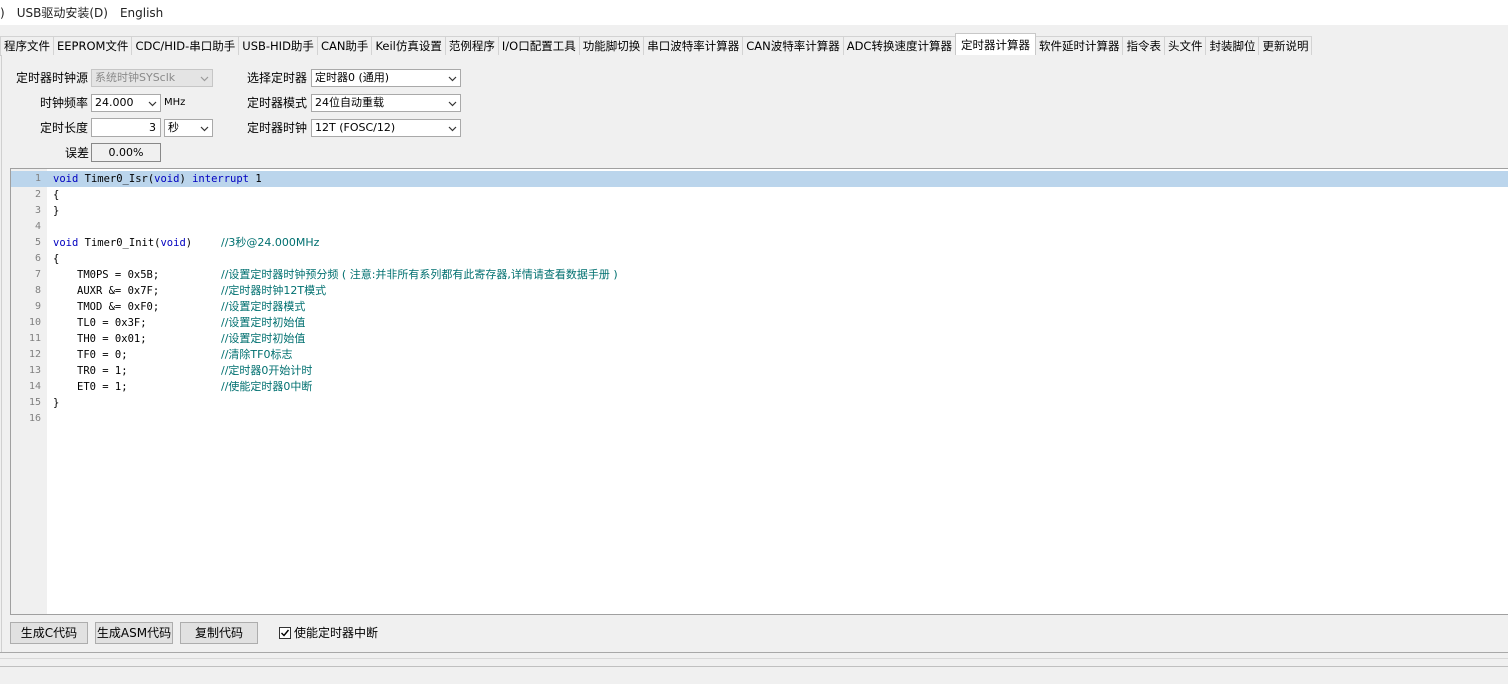 Image resolution: width=1508 pixels, height=684 pixels. I want to click on enable-interrupt-checkbox, so click(285, 633).